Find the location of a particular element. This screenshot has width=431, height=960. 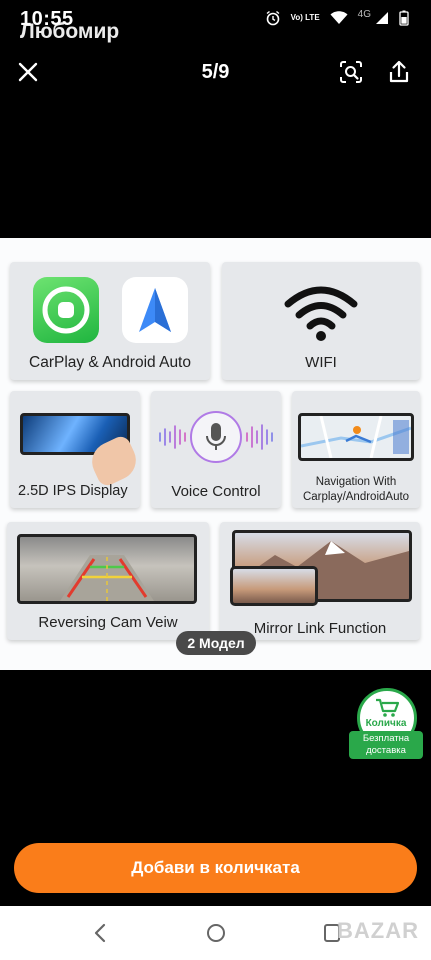

share-icon is located at coordinates (399, 72).